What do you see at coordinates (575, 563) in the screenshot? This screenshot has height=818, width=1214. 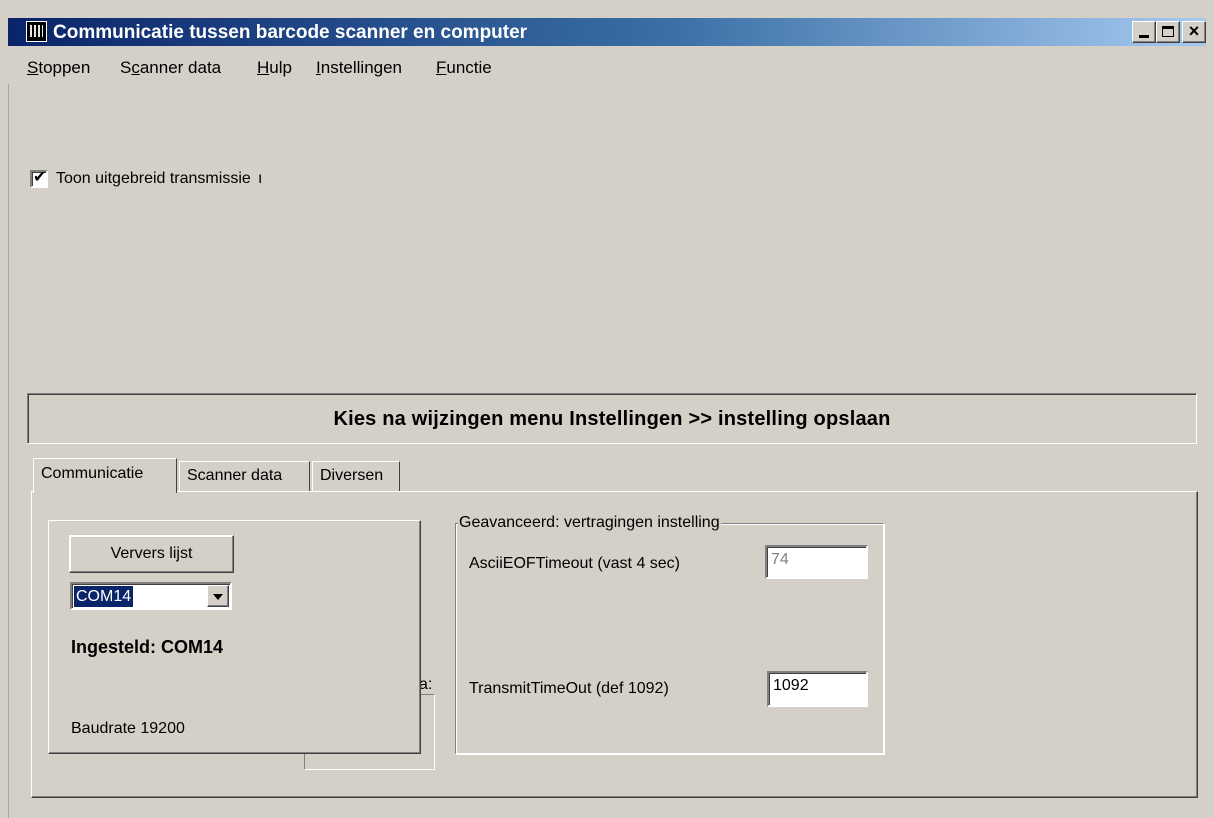 I see `ascii-eof-timeout-label: AsciiEOFTimeout (vast 4 sec)` at bounding box center [575, 563].